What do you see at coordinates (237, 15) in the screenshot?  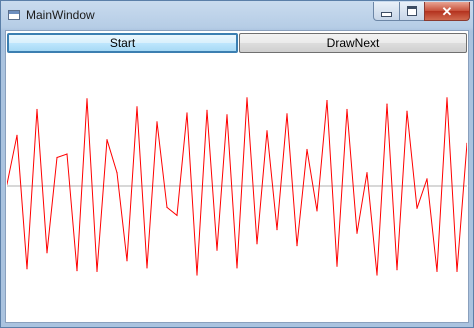 I see `title-bar: MainWindow ✕` at bounding box center [237, 15].